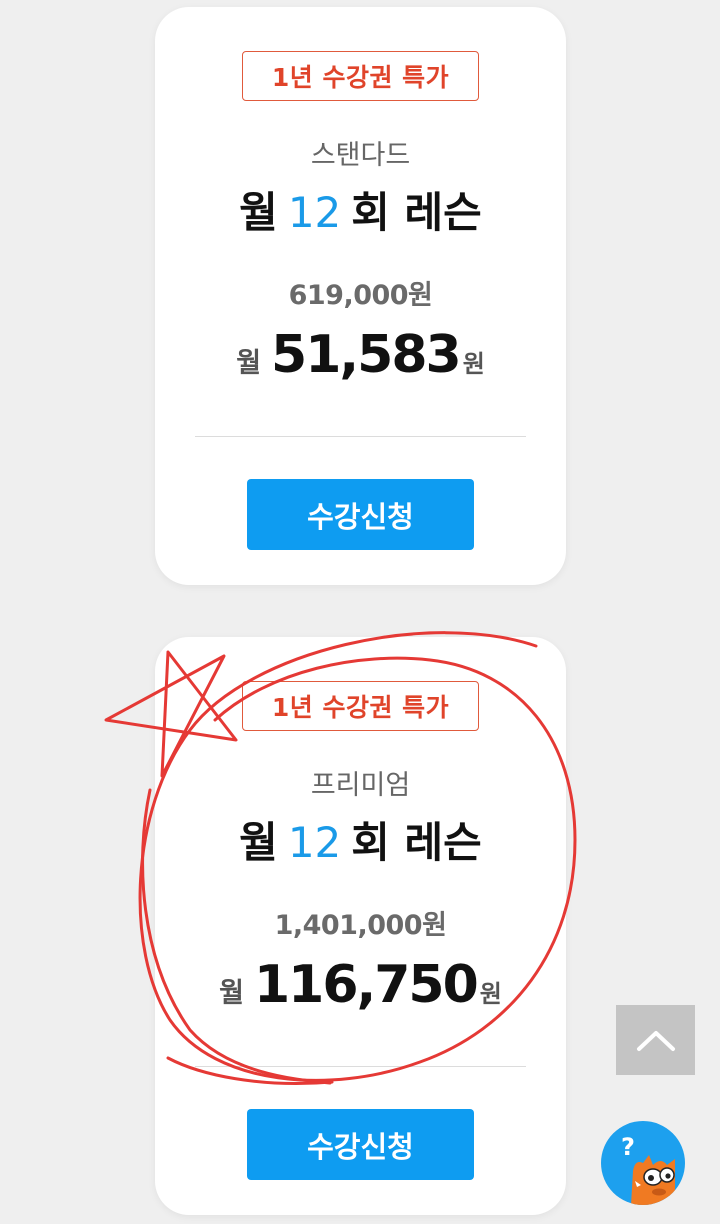 The image size is (720, 1224). I want to click on total-price: 619,000원, so click(360, 295).